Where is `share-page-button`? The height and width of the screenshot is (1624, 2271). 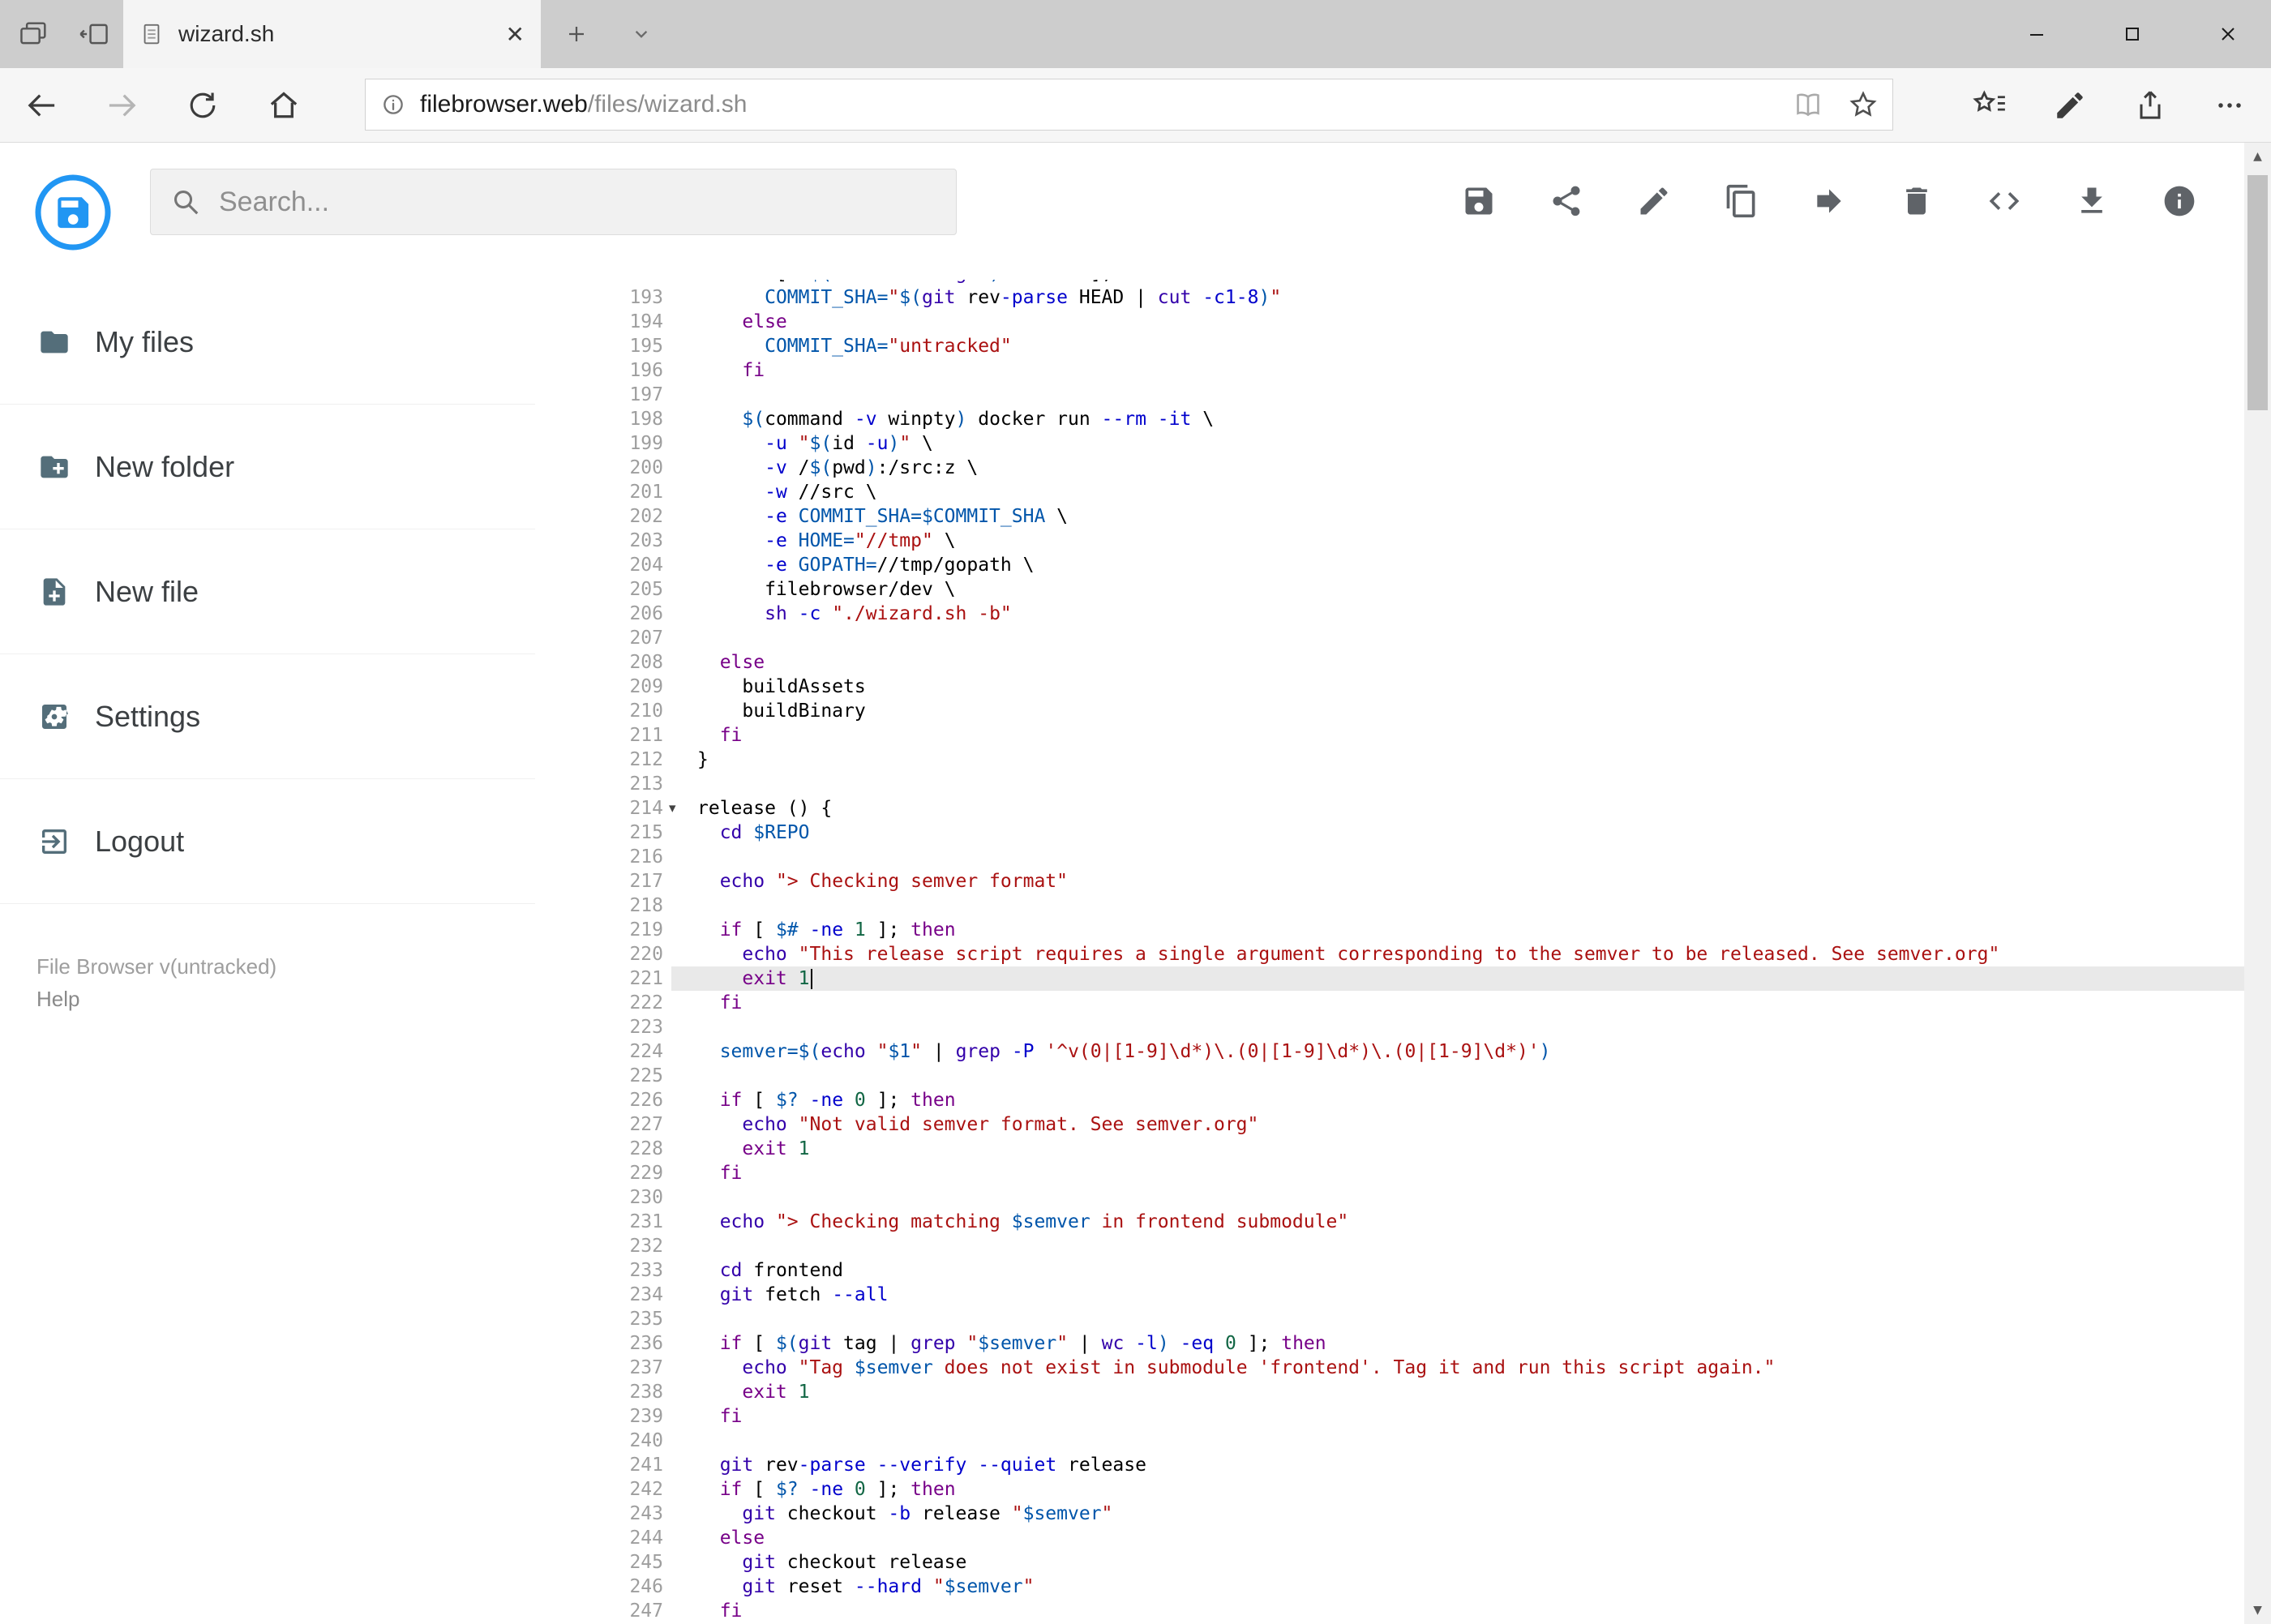 share-page-button is located at coordinates (2151, 106).